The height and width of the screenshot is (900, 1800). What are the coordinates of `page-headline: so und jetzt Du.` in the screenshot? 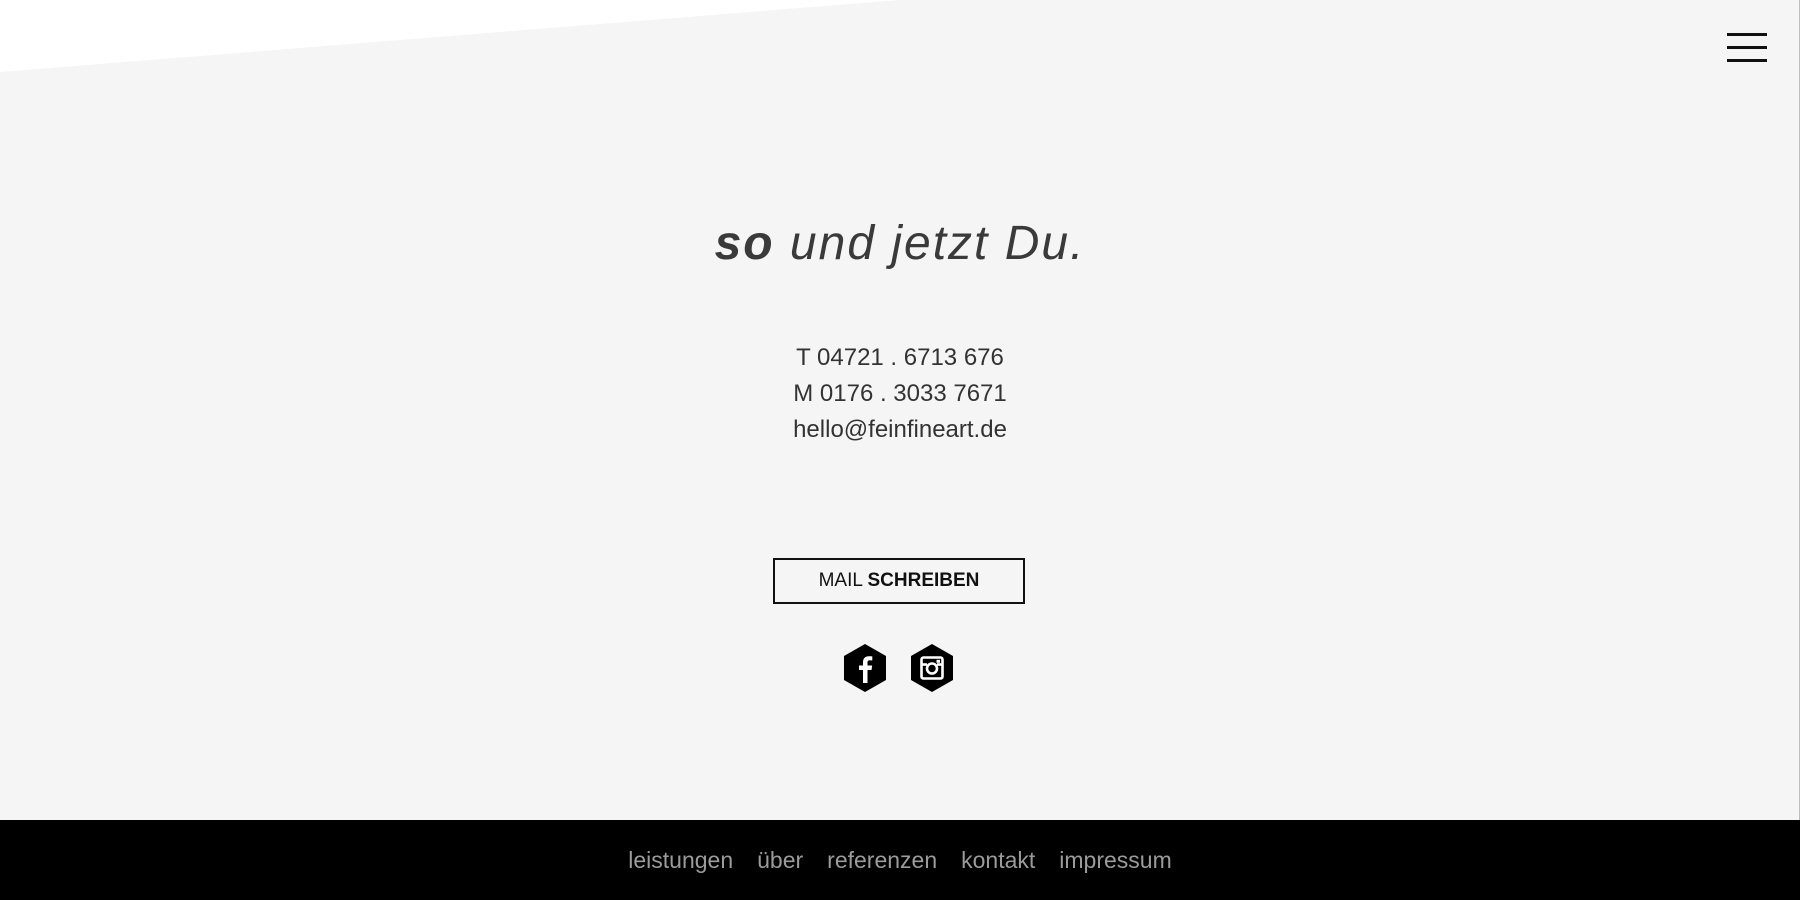 It's located at (900, 244).